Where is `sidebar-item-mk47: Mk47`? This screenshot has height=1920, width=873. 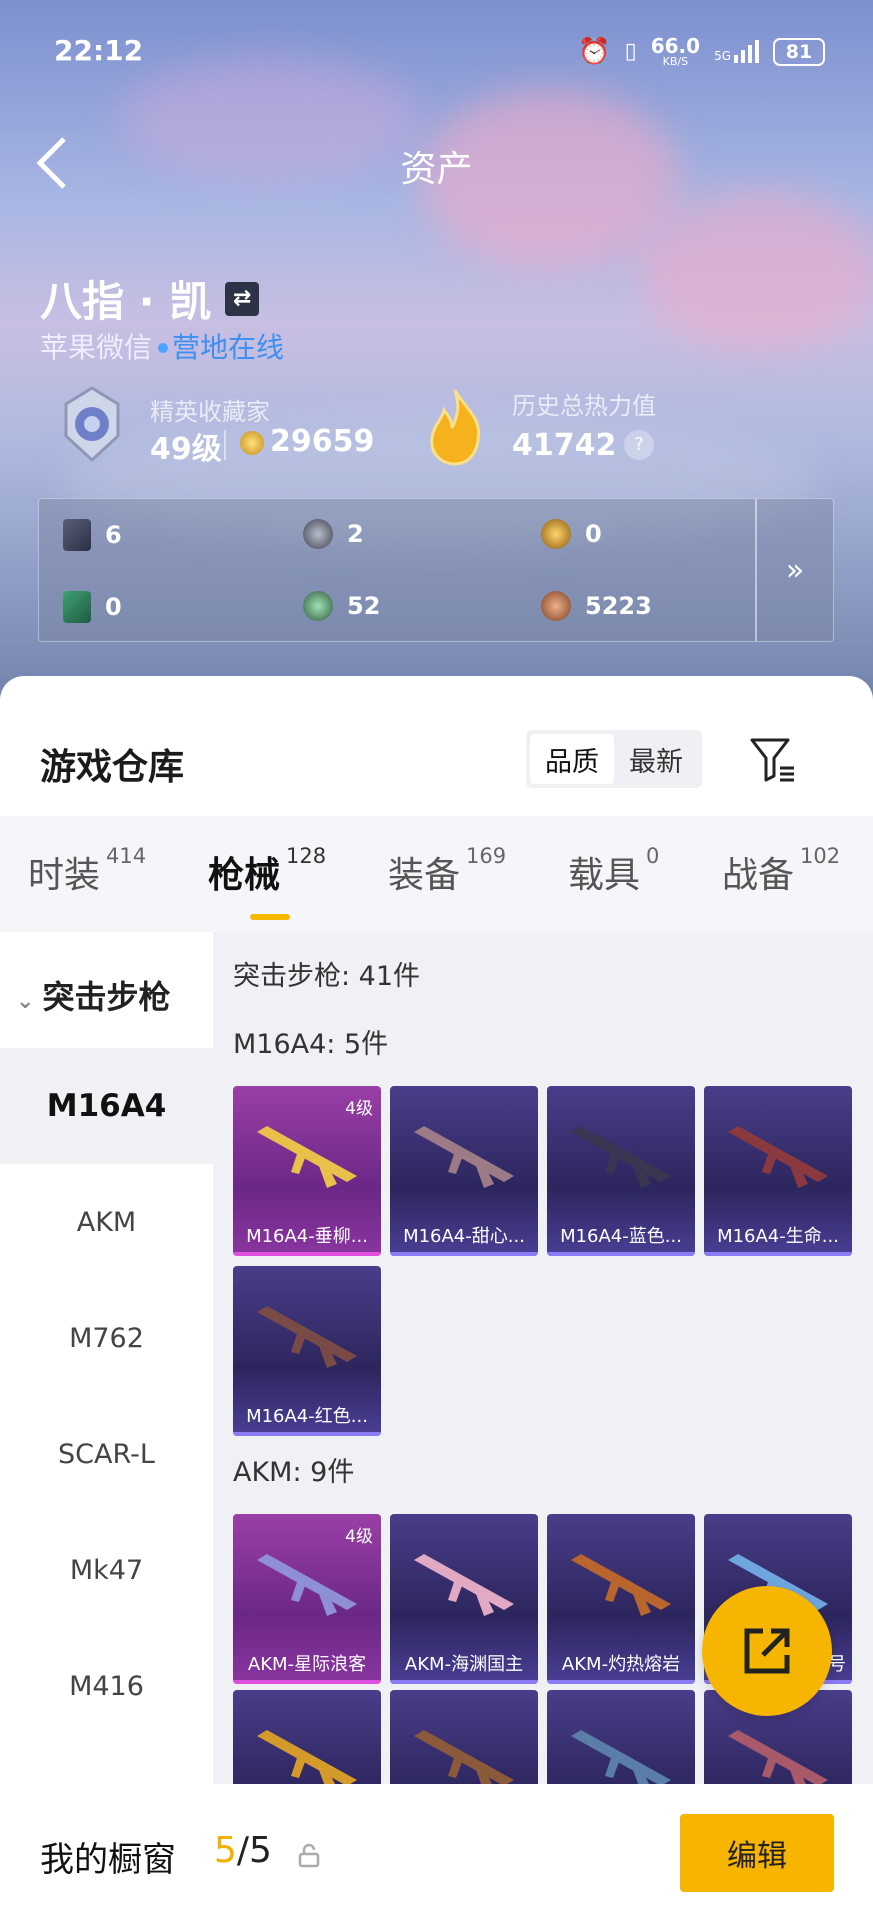
sidebar-item-mk47: Mk47 is located at coordinates (106, 1570).